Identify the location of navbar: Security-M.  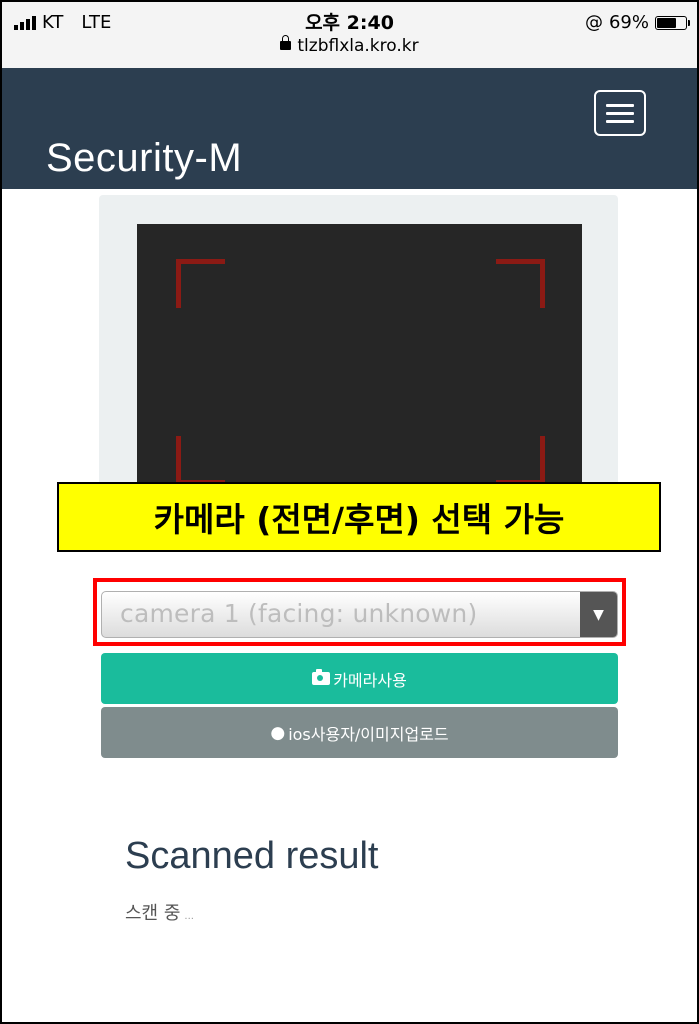
(349, 128).